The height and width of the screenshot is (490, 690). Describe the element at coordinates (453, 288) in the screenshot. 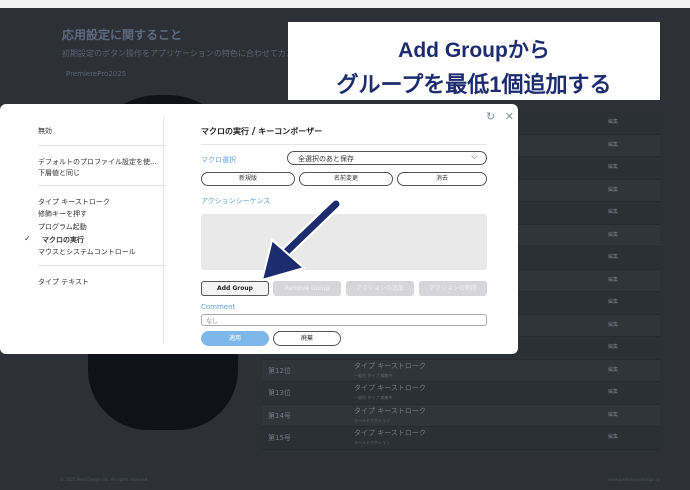

I see `remove-action-button: アクションの削除` at that location.